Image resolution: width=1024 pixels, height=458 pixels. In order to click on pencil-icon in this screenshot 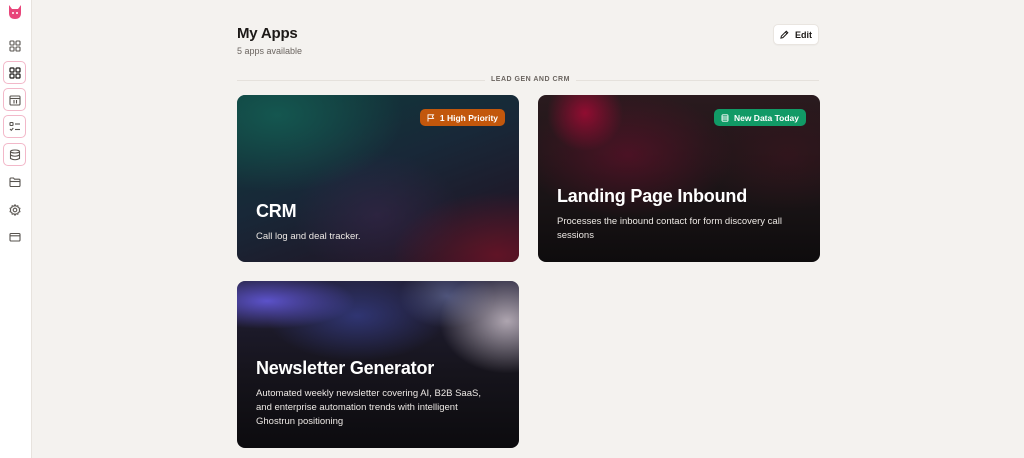, I will do `click(784, 34)`.